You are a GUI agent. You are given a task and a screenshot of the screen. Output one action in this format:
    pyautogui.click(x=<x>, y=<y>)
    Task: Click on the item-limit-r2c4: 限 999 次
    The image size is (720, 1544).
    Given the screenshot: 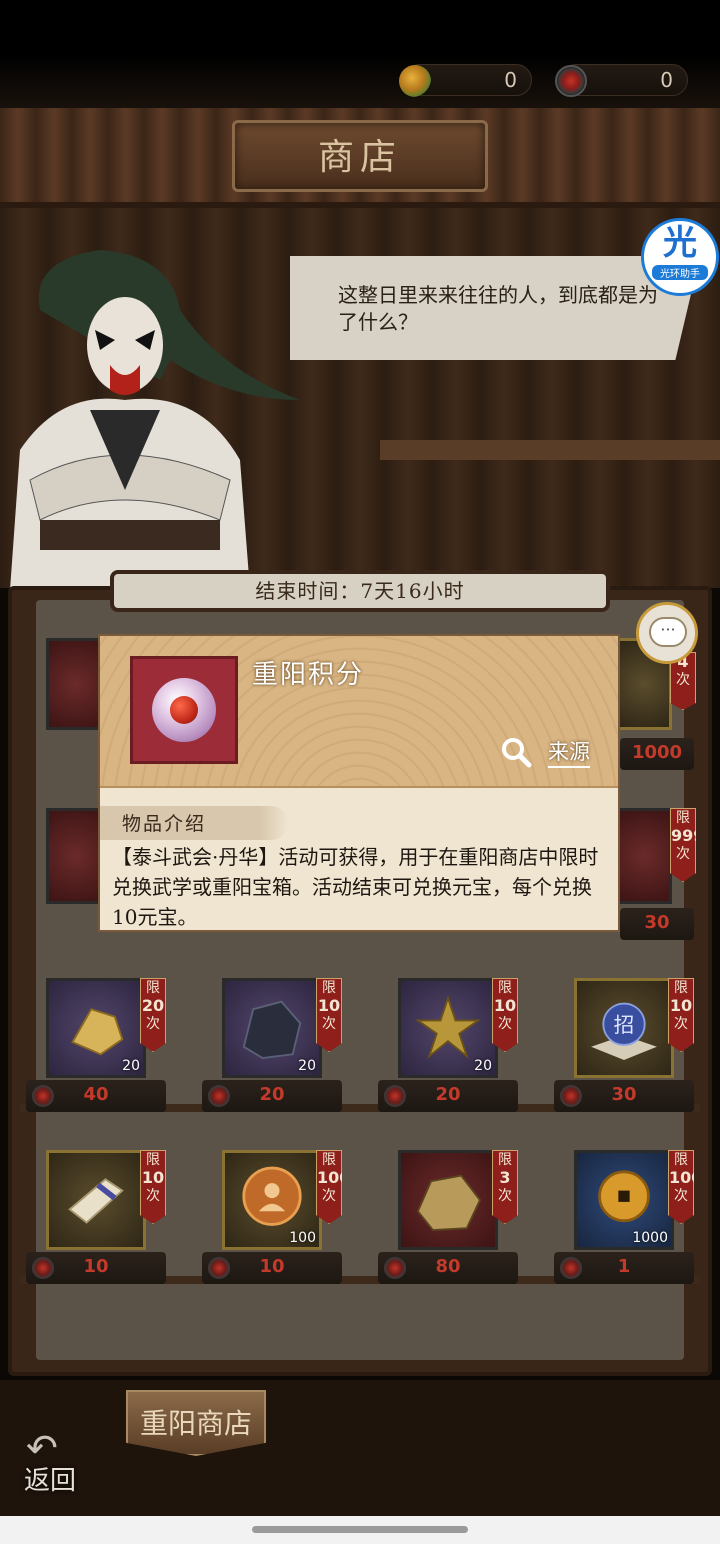 What is the action you would take?
    pyautogui.click(x=683, y=845)
    